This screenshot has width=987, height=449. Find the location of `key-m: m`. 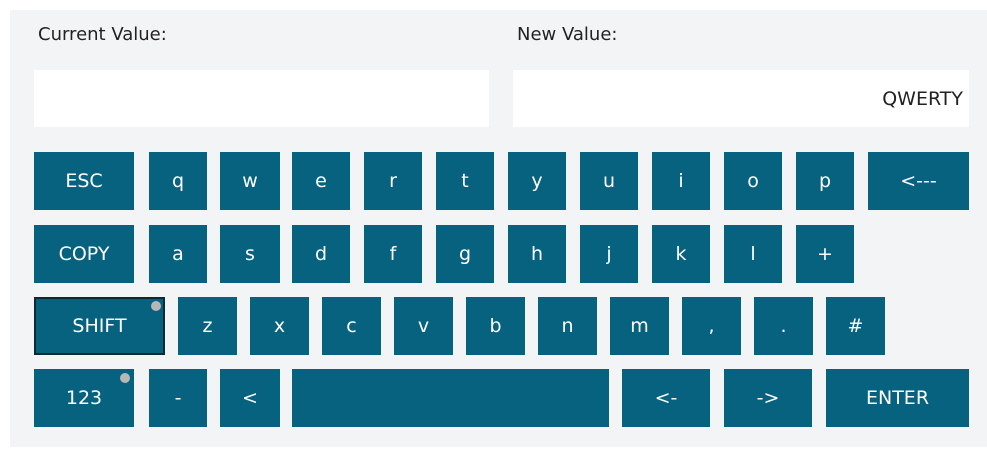

key-m: m is located at coordinates (639, 326).